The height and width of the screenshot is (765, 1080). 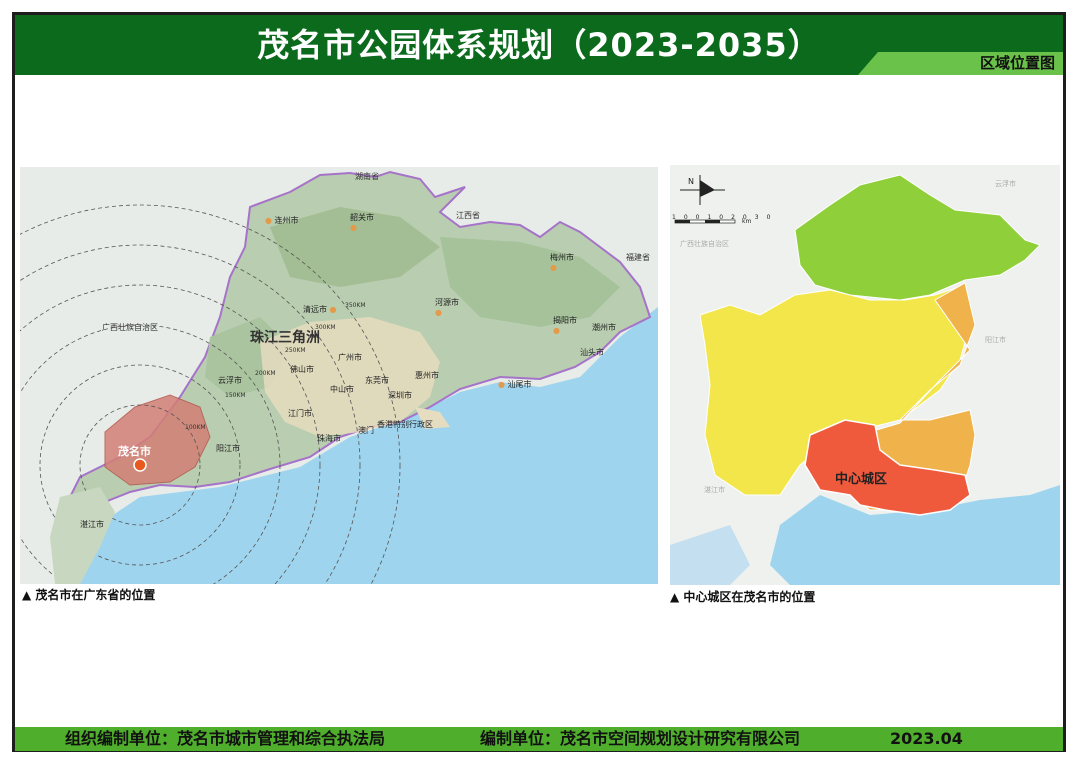 What do you see at coordinates (638, 257) in the screenshot?
I see `label-fujian: 福建省` at bounding box center [638, 257].